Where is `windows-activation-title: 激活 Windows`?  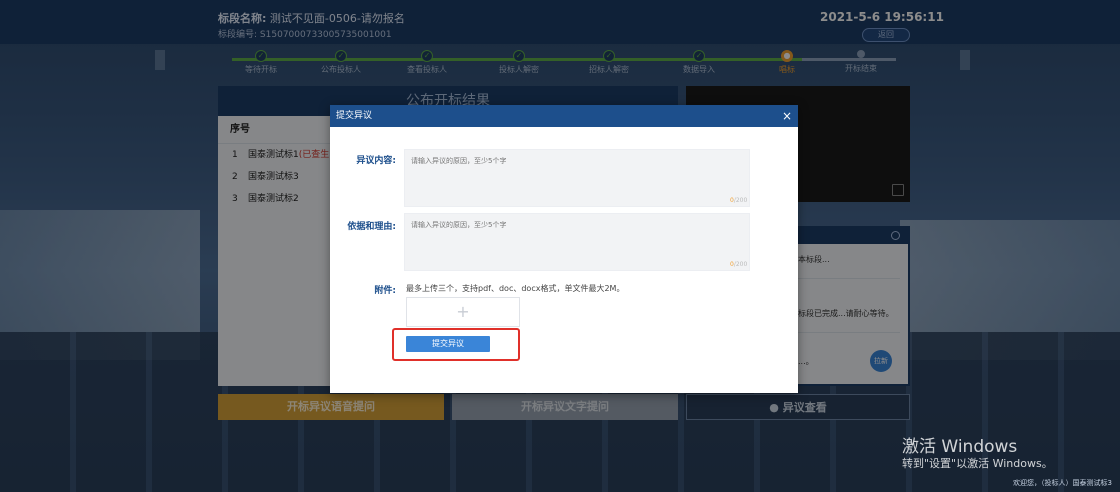
windows-activation-title: 激活 Windows is located at coordinates (960, 447).